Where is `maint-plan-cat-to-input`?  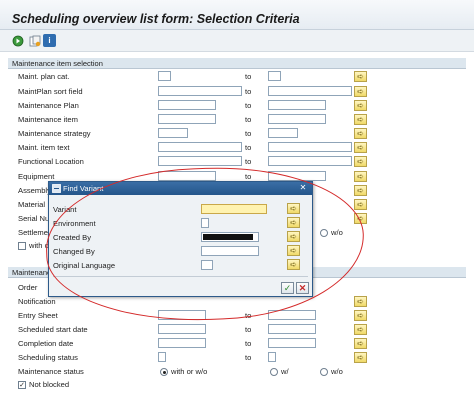
maint-plan-cat-to-input is located at coordinates (274, 76).